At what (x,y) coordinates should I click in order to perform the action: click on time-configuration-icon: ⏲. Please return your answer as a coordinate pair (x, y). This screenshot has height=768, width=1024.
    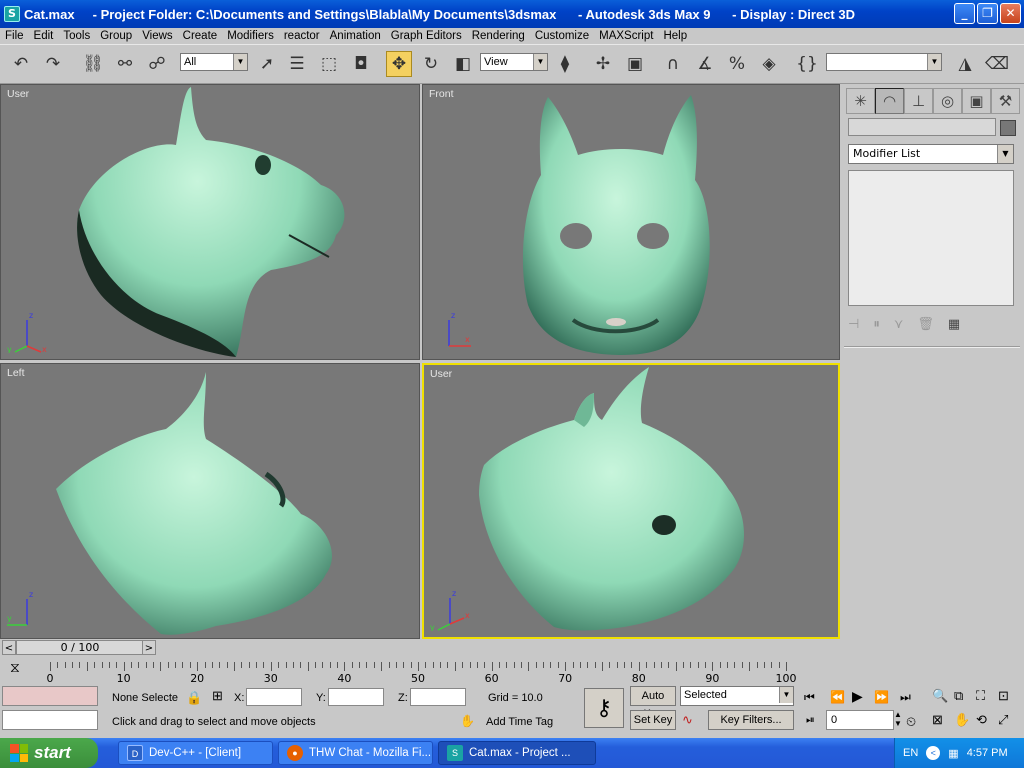
    Looking at the image, I should click on (911, 722).